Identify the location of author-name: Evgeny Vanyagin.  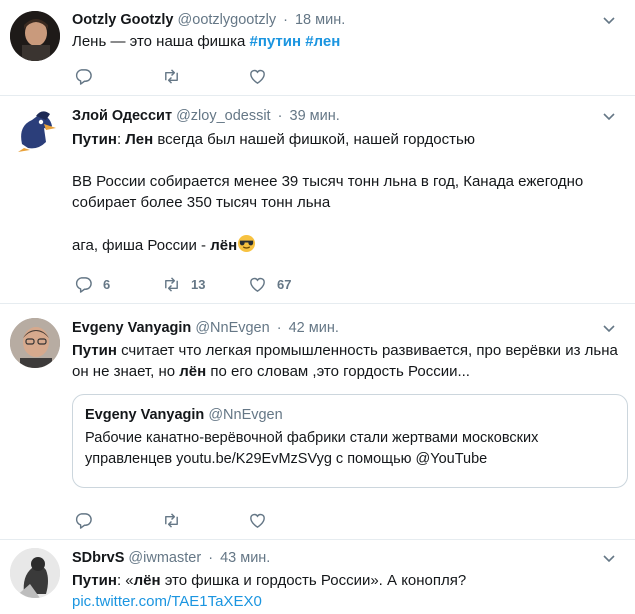
(131, 328).